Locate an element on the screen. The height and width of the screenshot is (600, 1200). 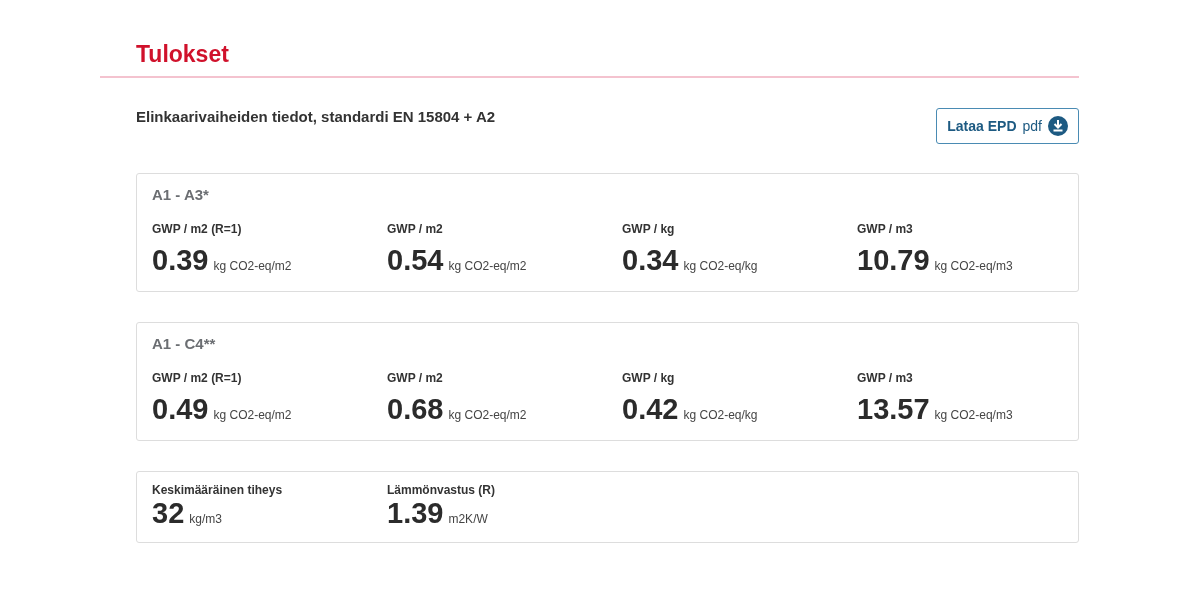
metric-value: 13.57 is located at coordinates (893, 409).